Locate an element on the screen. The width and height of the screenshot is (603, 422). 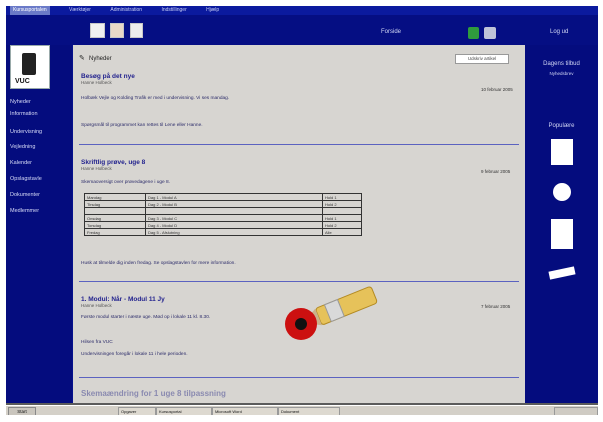
start-button: Start is located at coordinates (22, 411).